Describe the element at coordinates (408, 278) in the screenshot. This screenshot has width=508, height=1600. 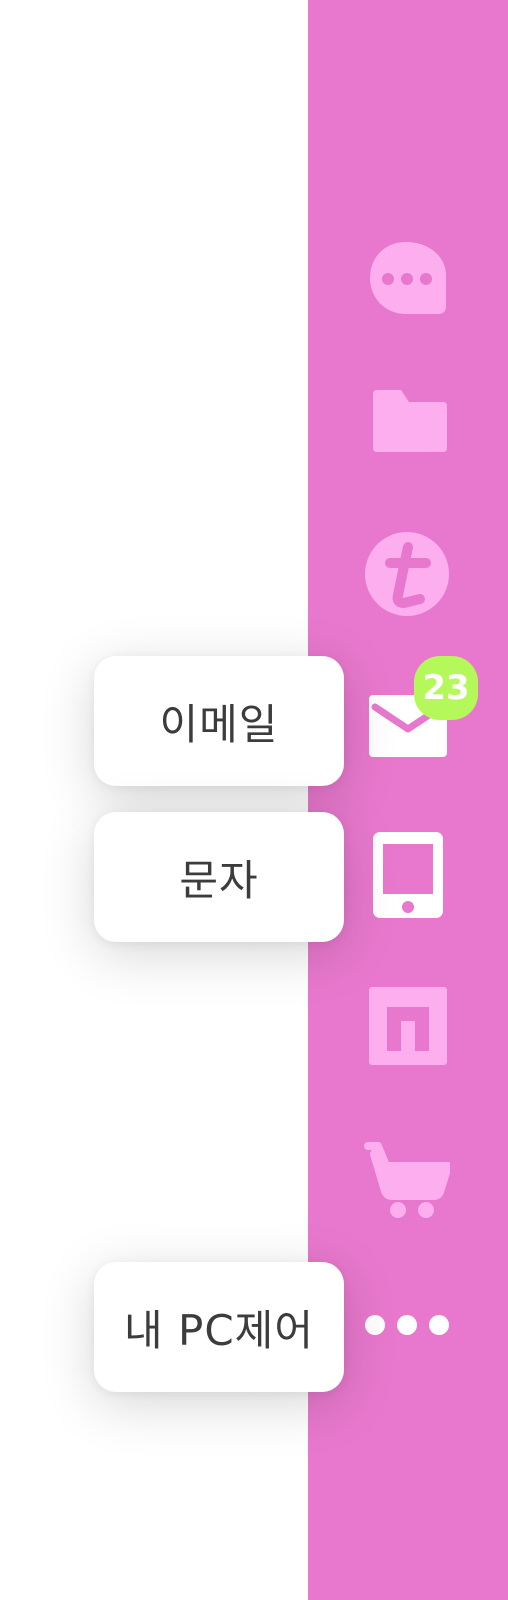
I see `chat-bubble-icon` at that location.